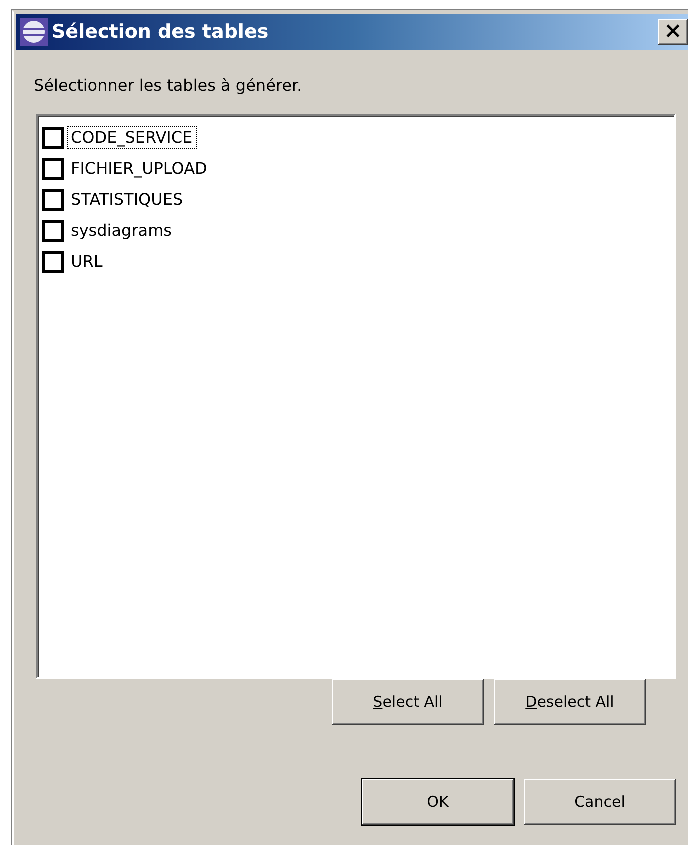 Image resolution: width=688 pixels, height=845 pixels. I want to click on table-name: STATISTIQUES, so click(127, 199).